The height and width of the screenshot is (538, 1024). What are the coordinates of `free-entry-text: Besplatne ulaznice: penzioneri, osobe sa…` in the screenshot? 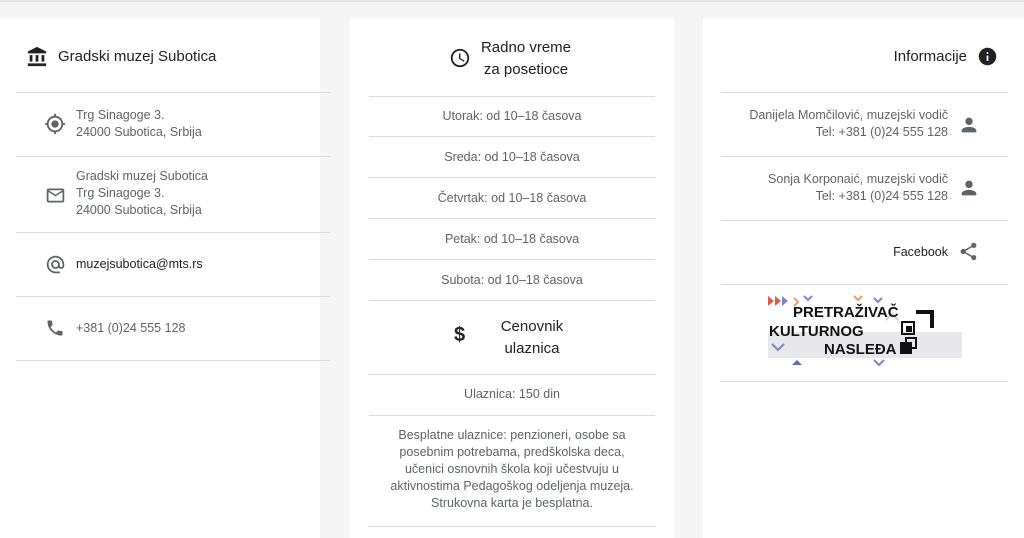 It's located at (512, 469).